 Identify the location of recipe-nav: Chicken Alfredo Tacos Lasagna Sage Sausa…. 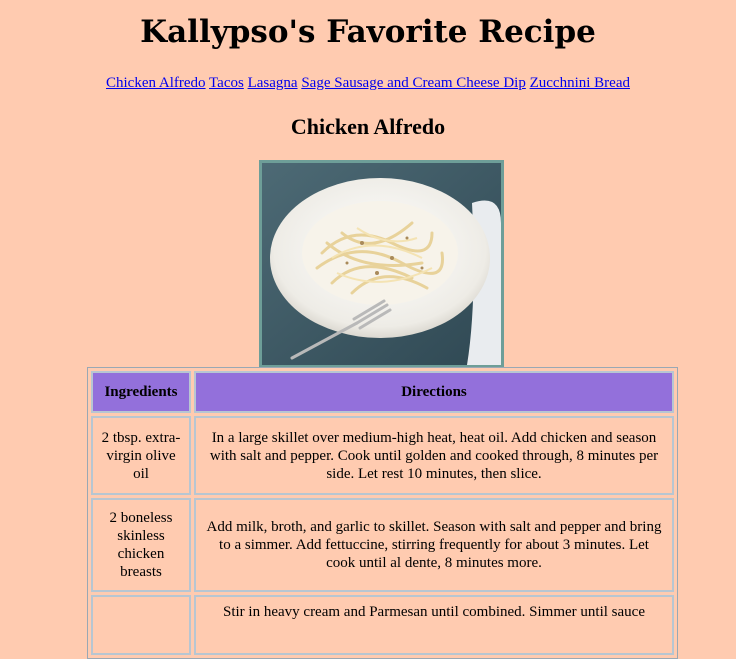
(368, 83).